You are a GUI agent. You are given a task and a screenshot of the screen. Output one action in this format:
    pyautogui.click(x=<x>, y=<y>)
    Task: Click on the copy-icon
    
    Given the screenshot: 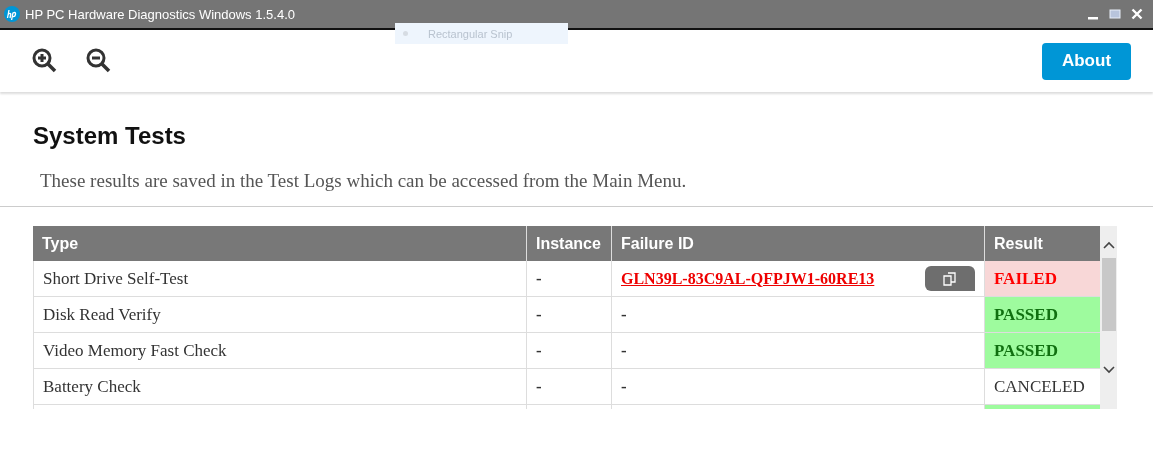 What is the action you would take?
    pyautogui.click(x=950, y=278)
    